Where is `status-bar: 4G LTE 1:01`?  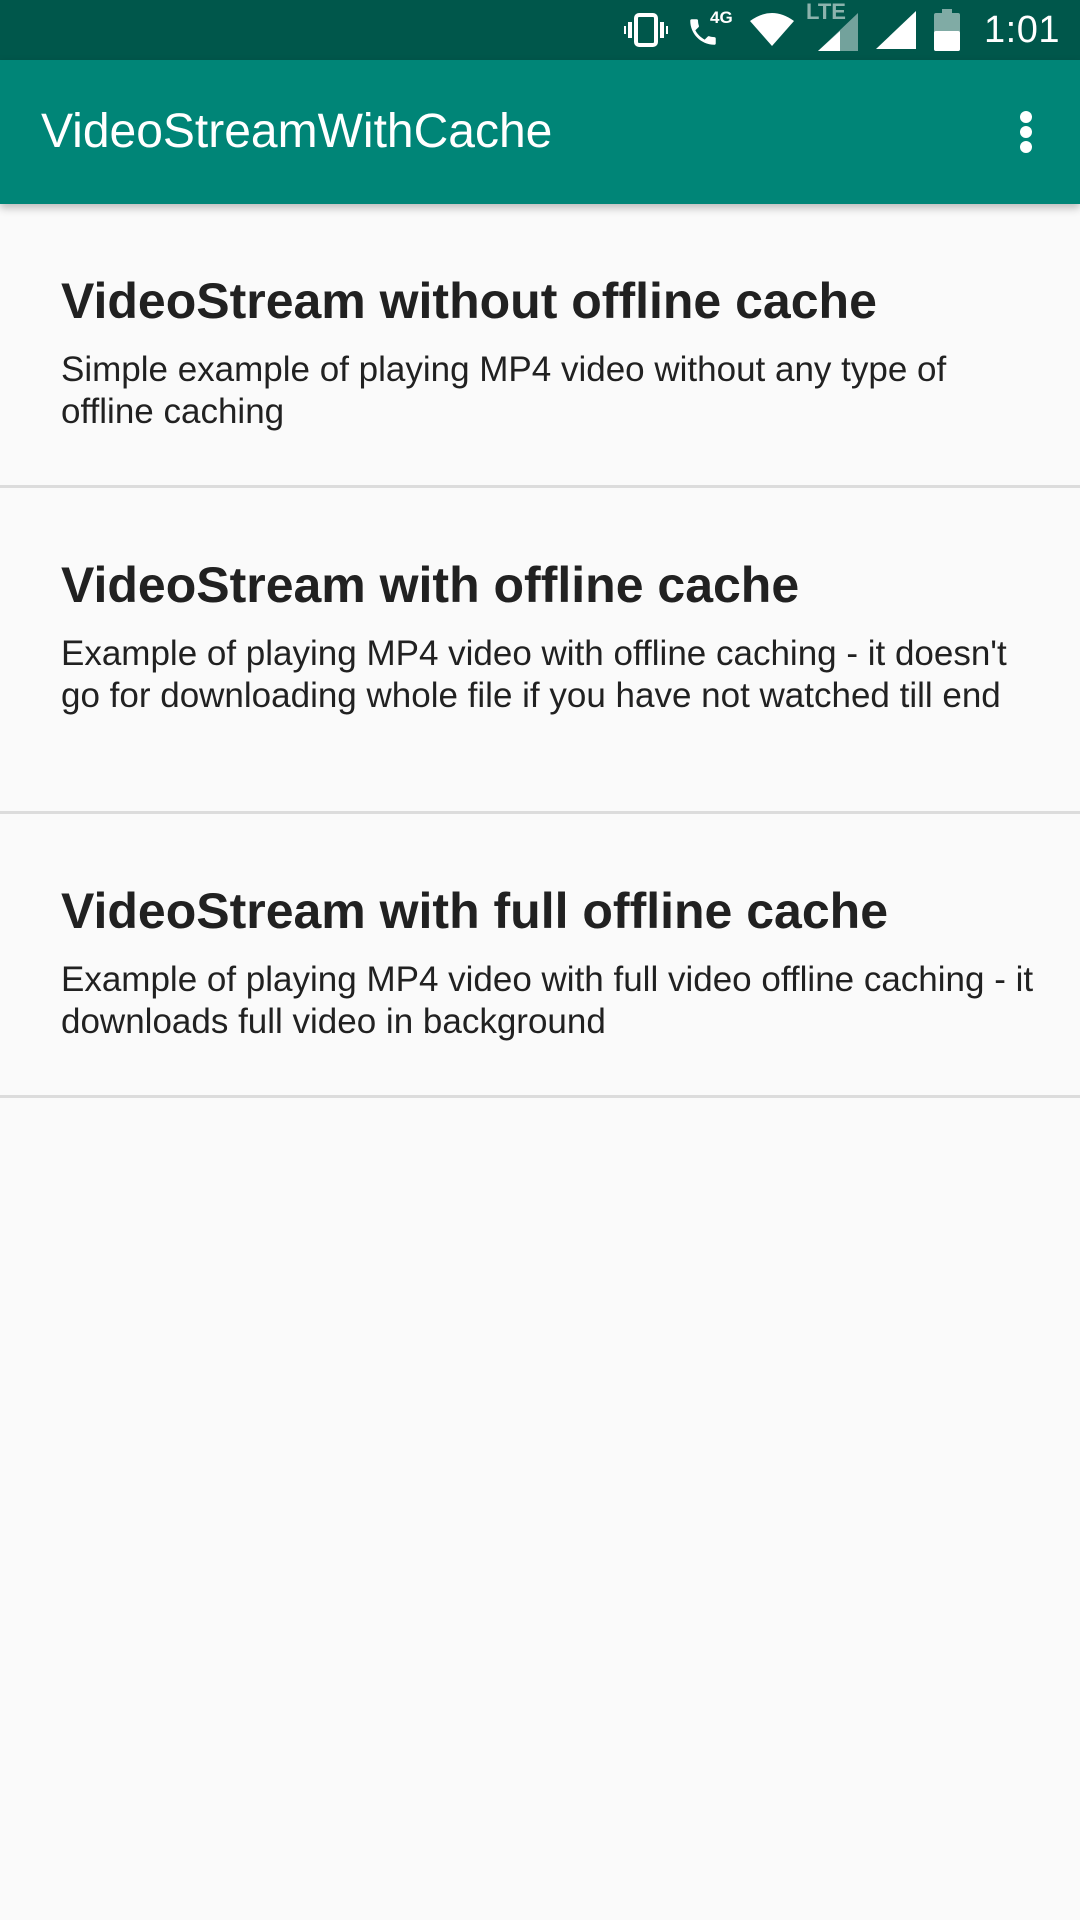
status-bar: 4G LTE 1:01 is located at coordinates (540, 30).